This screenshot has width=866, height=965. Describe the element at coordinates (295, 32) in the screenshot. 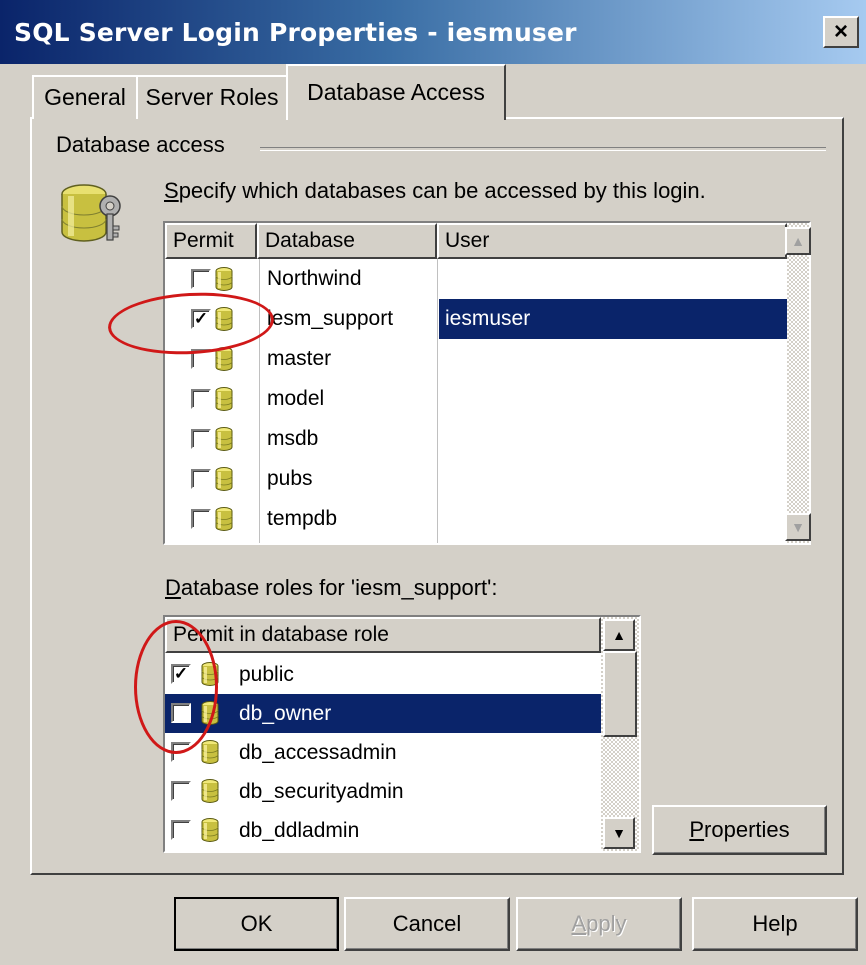

I see `window-title: SQL Server Login Properties - iesmuser` at that location.